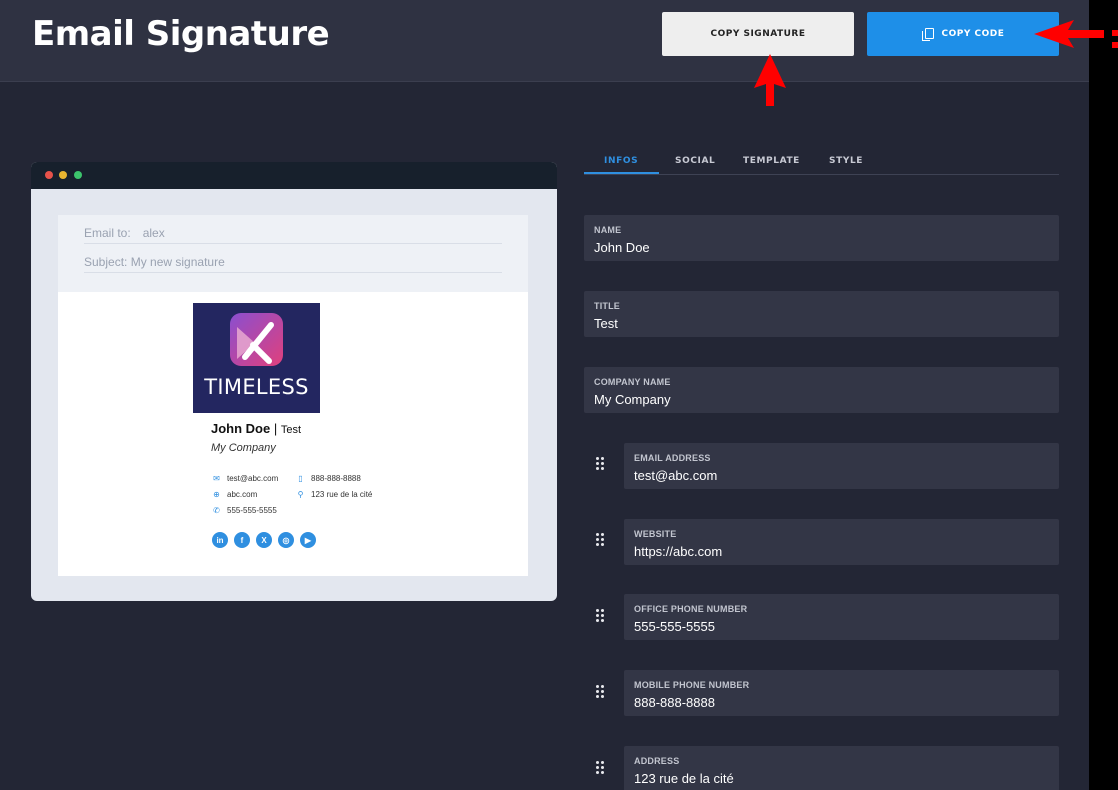 This screenshot has height=790, width=1118. Describe the element at coordinates (1076, 34) in the screenshot. I see `annotation-arrow-left-icon` at that location.